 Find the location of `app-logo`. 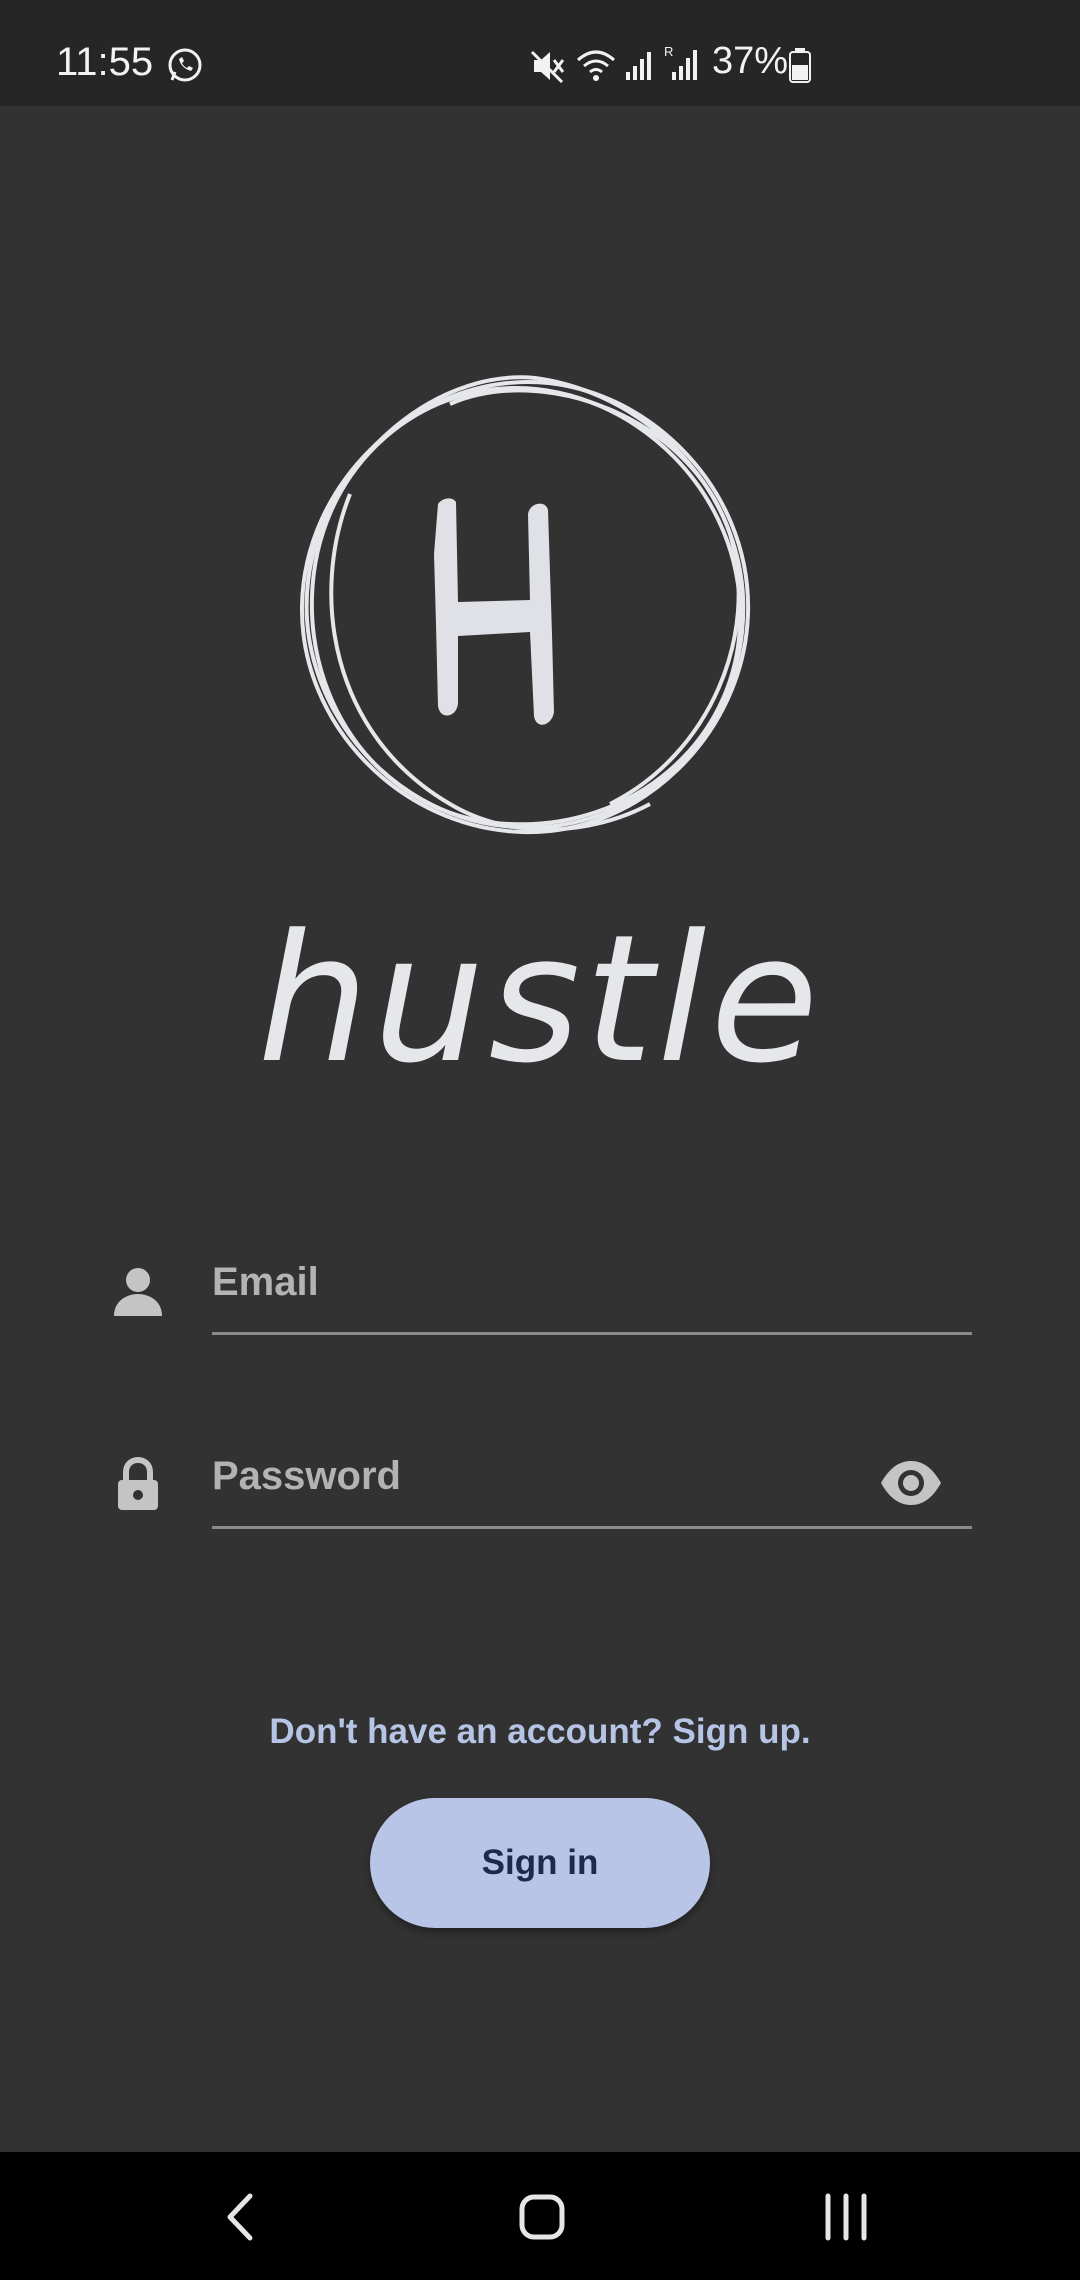

app-logo is located at coordinates (525, 605).